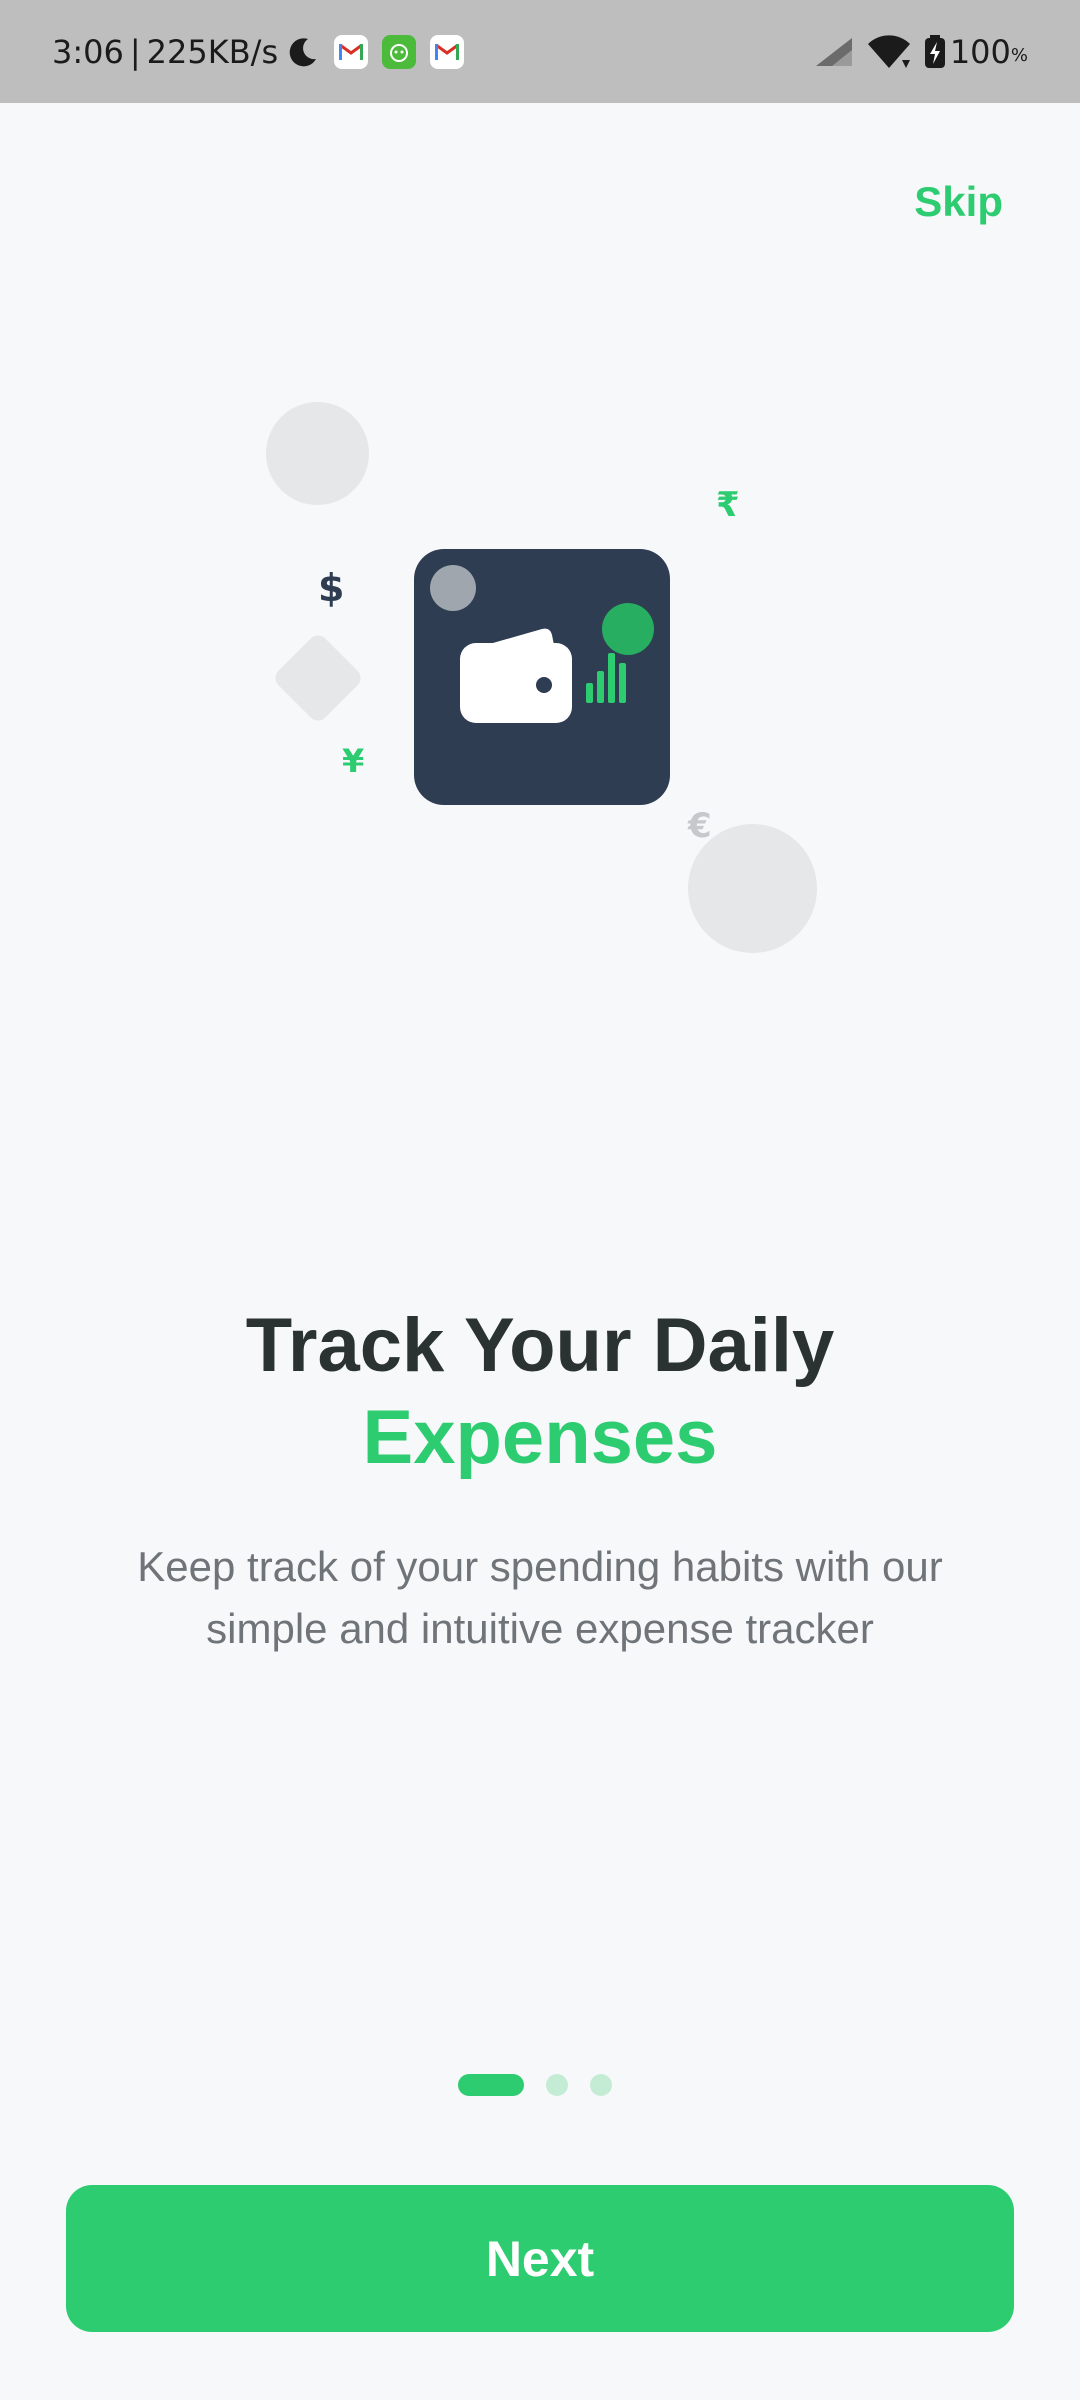 The height and width of the screenshot is (2400, 1080). Describe the element at coordinates (1019, 55) in the screenshot. I see `battery-unit: %` at that location.